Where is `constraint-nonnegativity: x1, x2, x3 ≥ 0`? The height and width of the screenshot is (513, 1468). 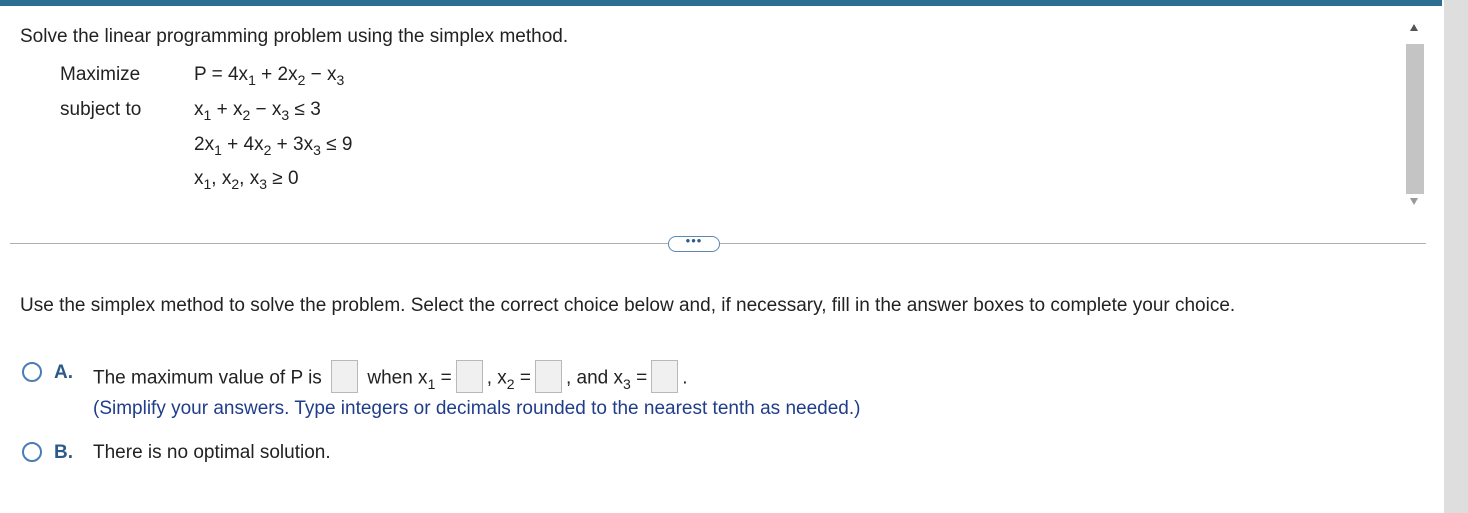 constraint-nonnegativity: x1, x2, x3 ≥ 0 is located at coordinates (246, 180).